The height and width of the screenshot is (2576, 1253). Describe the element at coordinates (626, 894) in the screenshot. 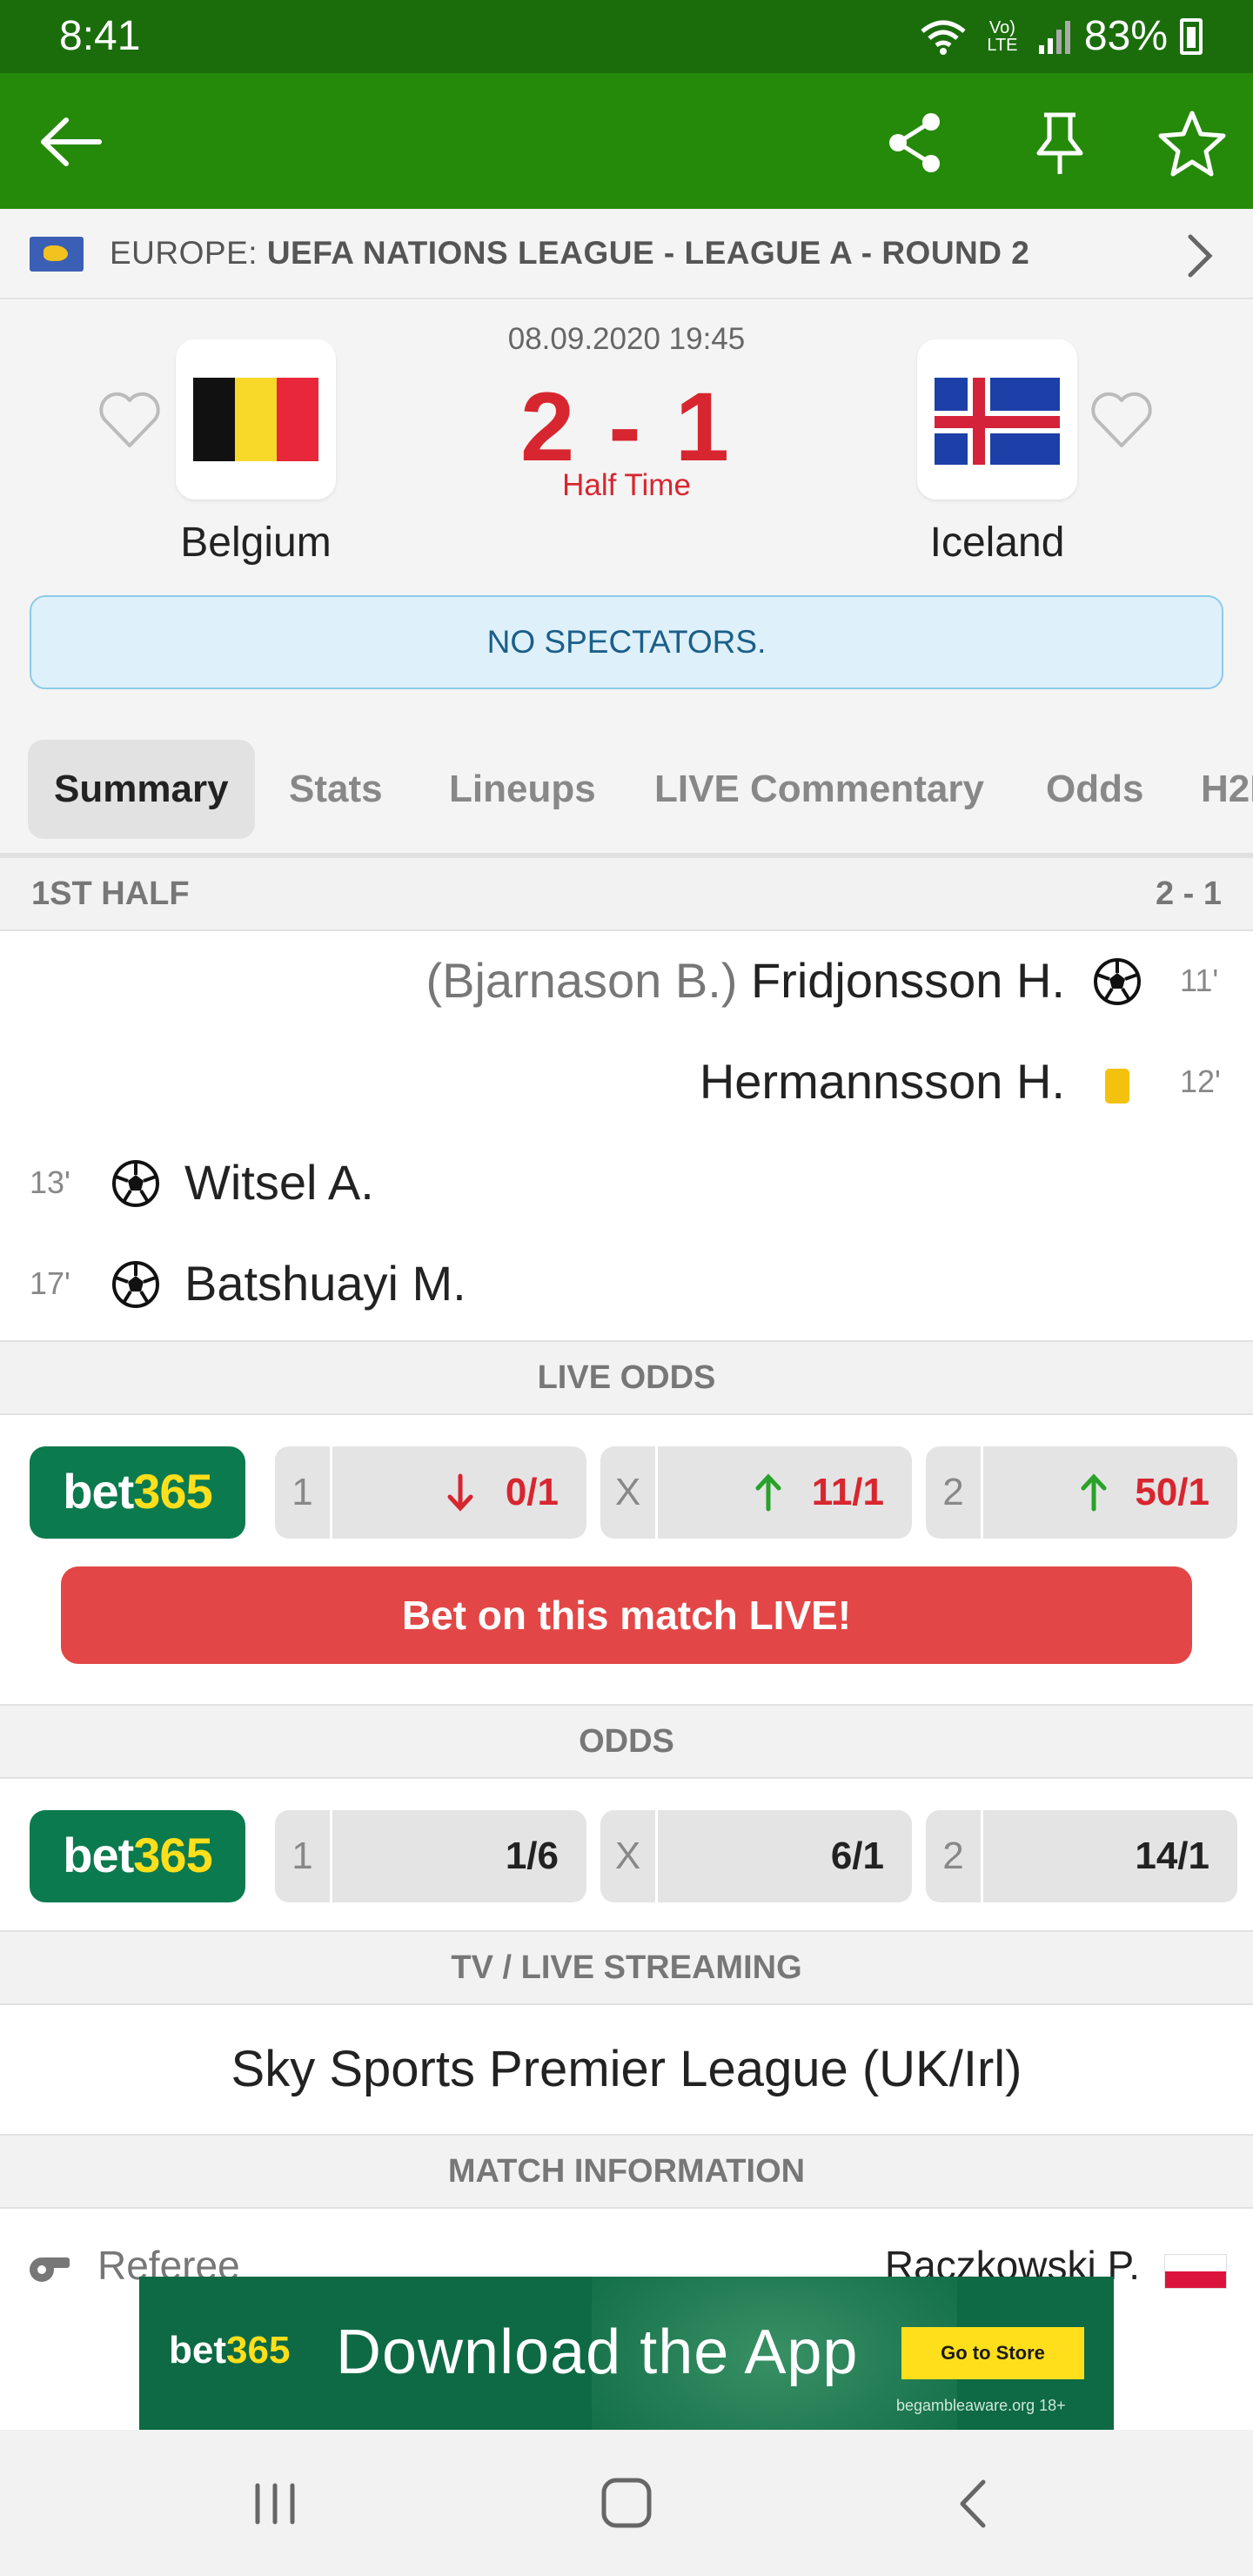

I see `first-half-header: 1ST HALF 2 - 1` at that location.